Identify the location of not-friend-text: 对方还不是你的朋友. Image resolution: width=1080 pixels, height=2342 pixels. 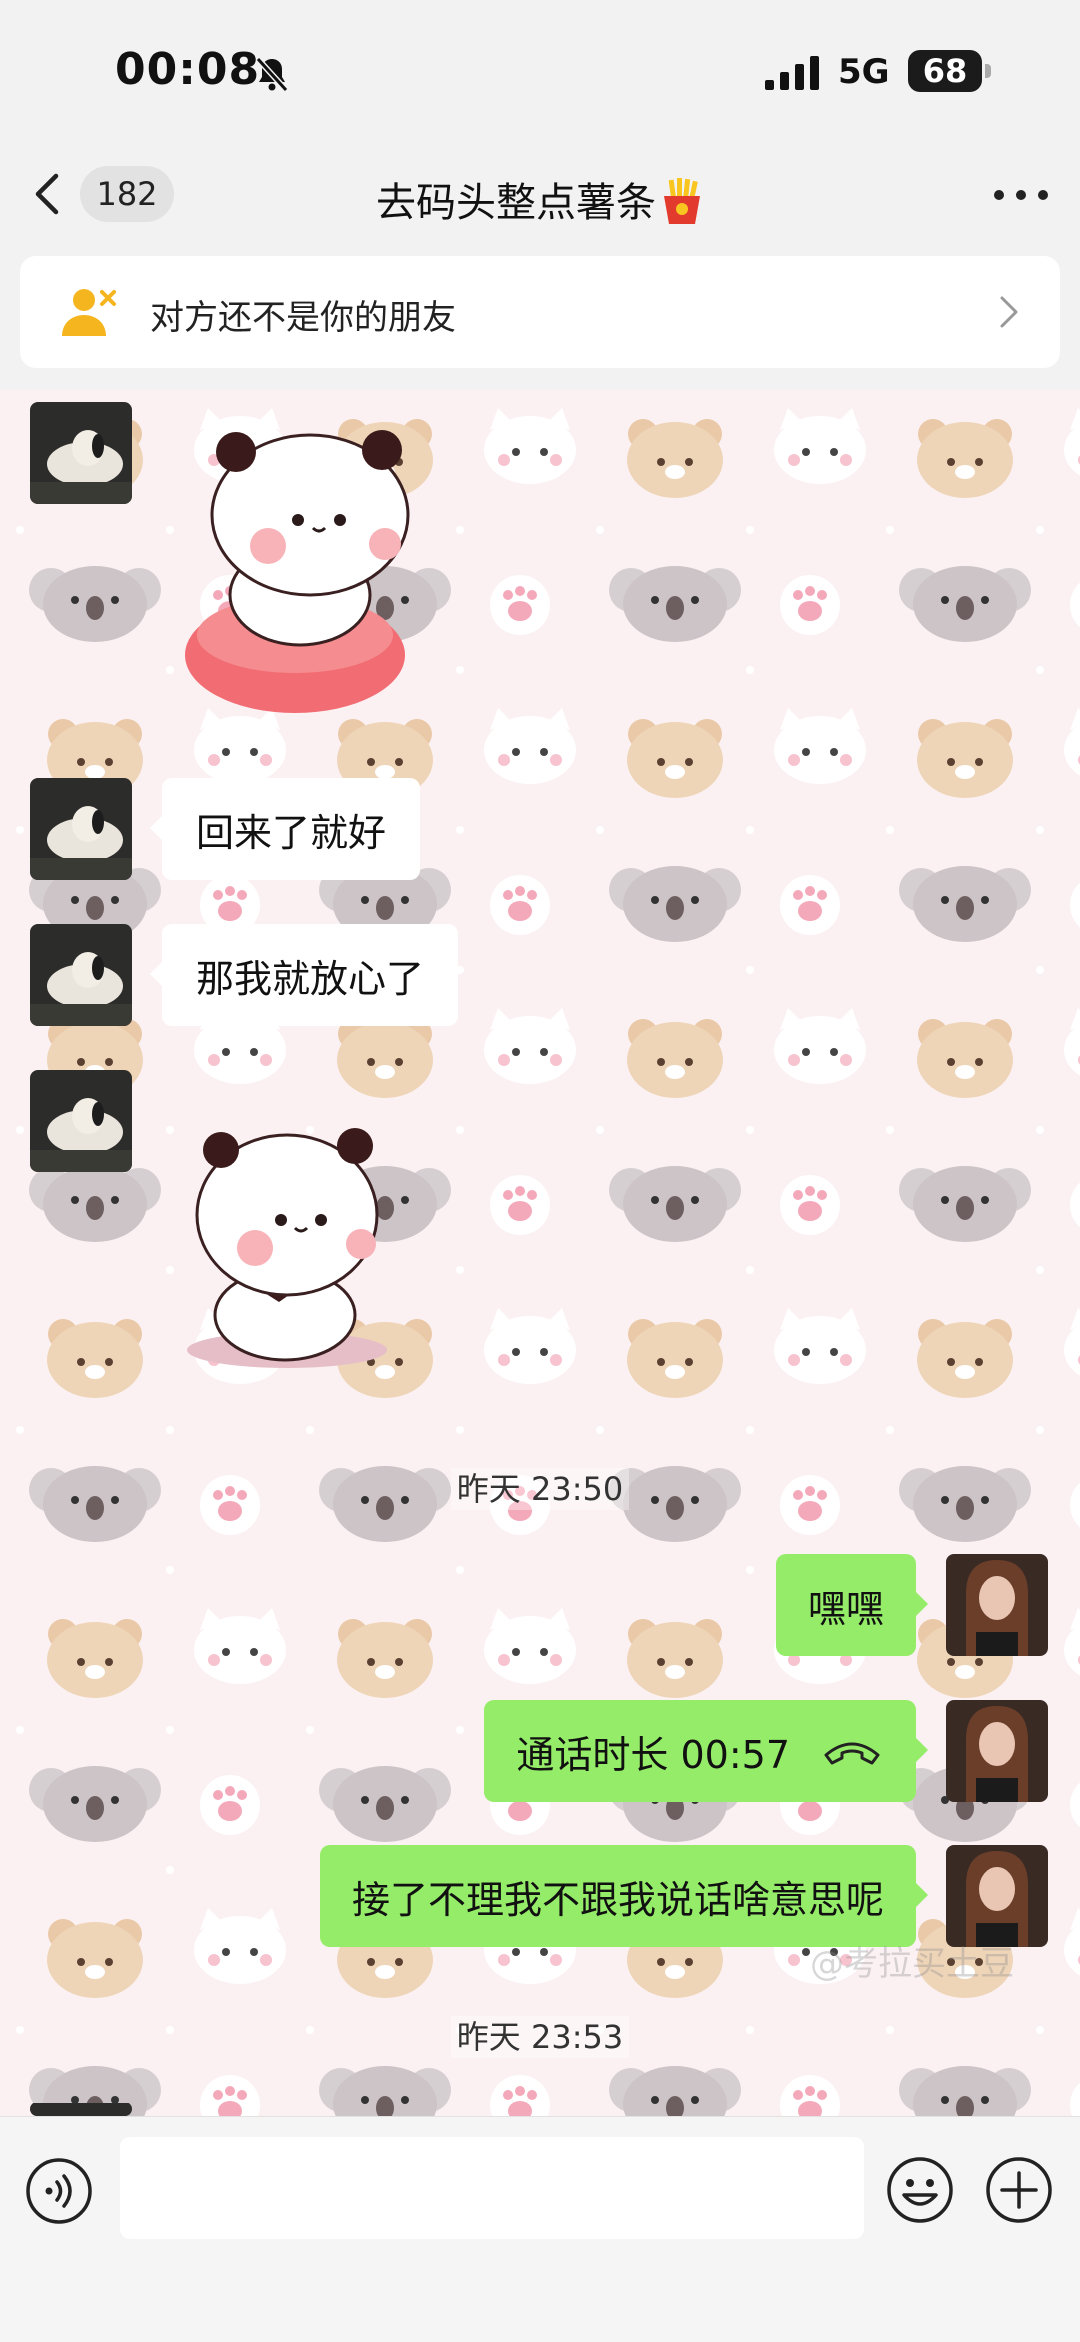
(303, 318).